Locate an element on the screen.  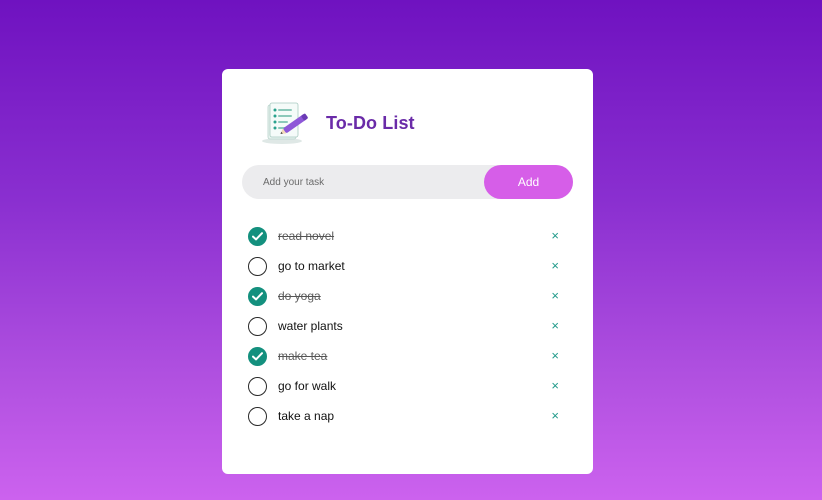
app-header: To-Do List is located at coordinates (337, 123).